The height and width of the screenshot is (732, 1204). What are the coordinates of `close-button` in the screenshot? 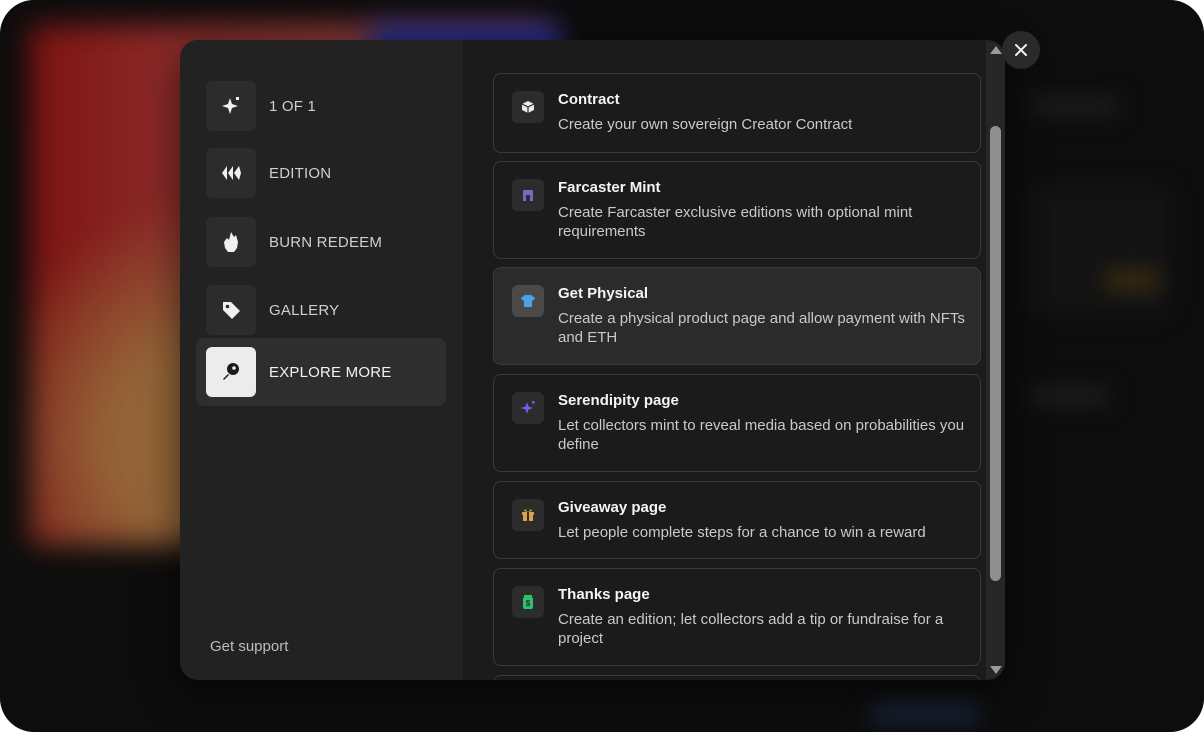 It's located at (1021, 50).